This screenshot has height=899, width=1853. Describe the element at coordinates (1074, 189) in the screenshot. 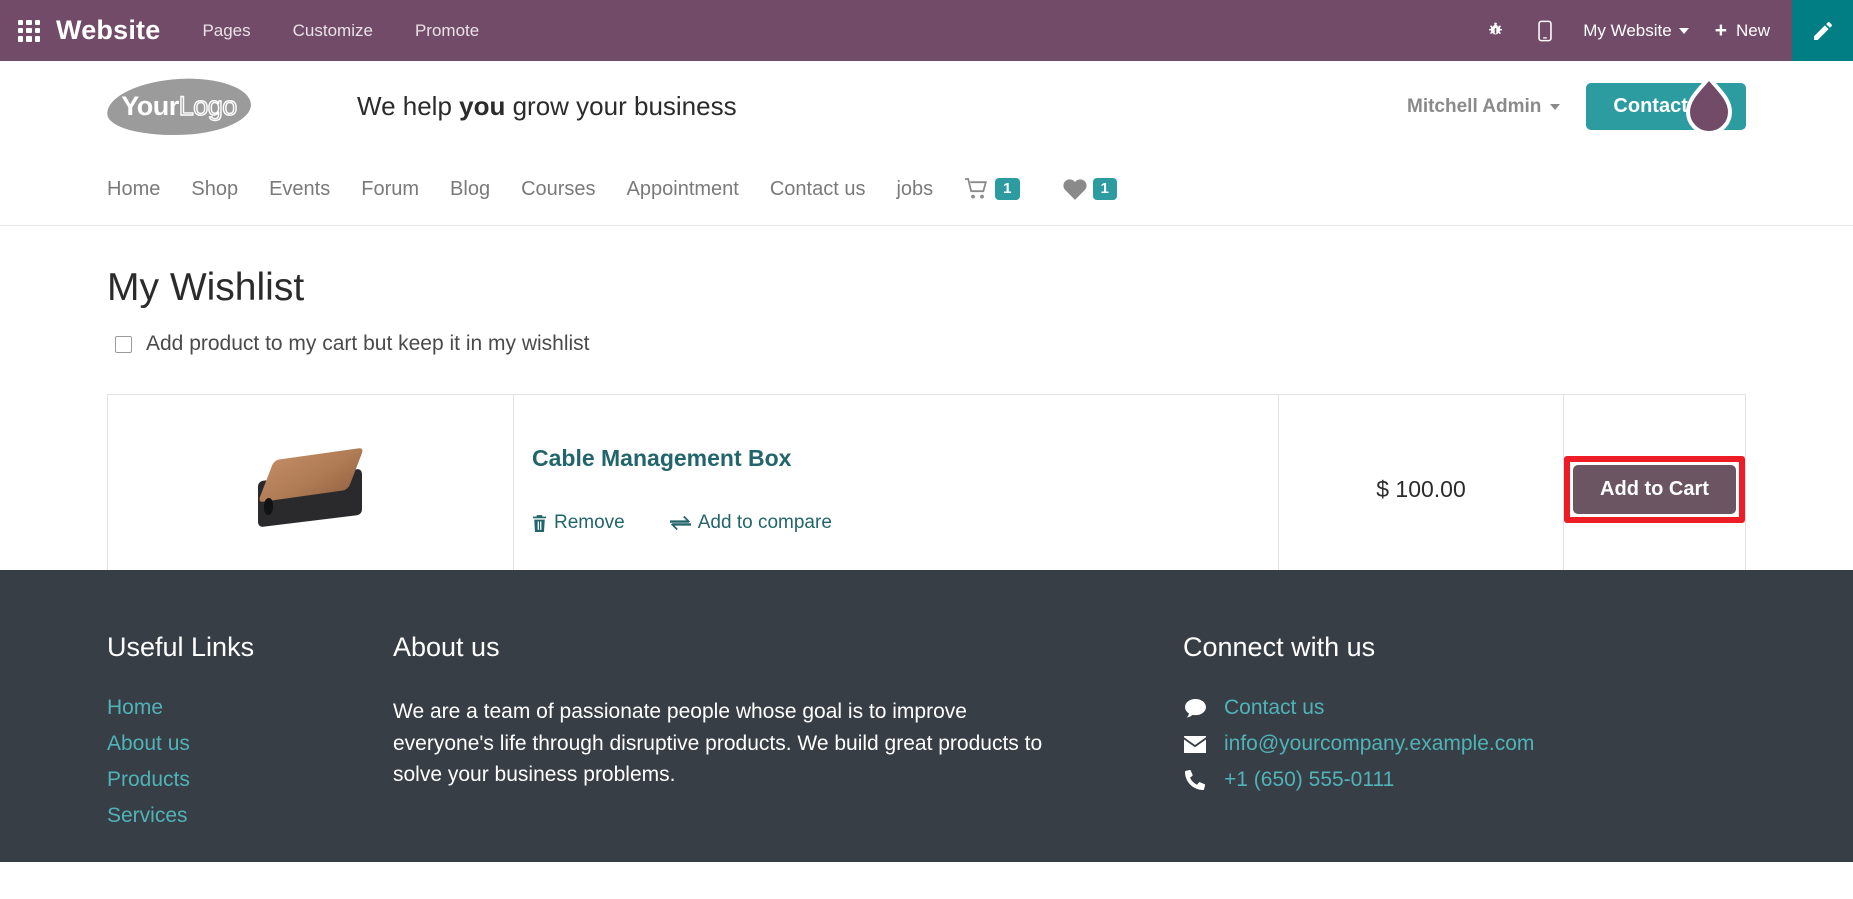

I see `heart-icon` at that location.